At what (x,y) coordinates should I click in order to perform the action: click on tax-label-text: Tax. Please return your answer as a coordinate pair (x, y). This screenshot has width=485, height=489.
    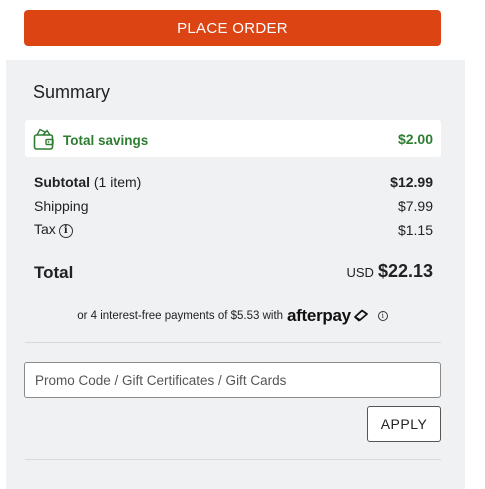
    Looking at the image, I should click on (45, 229).